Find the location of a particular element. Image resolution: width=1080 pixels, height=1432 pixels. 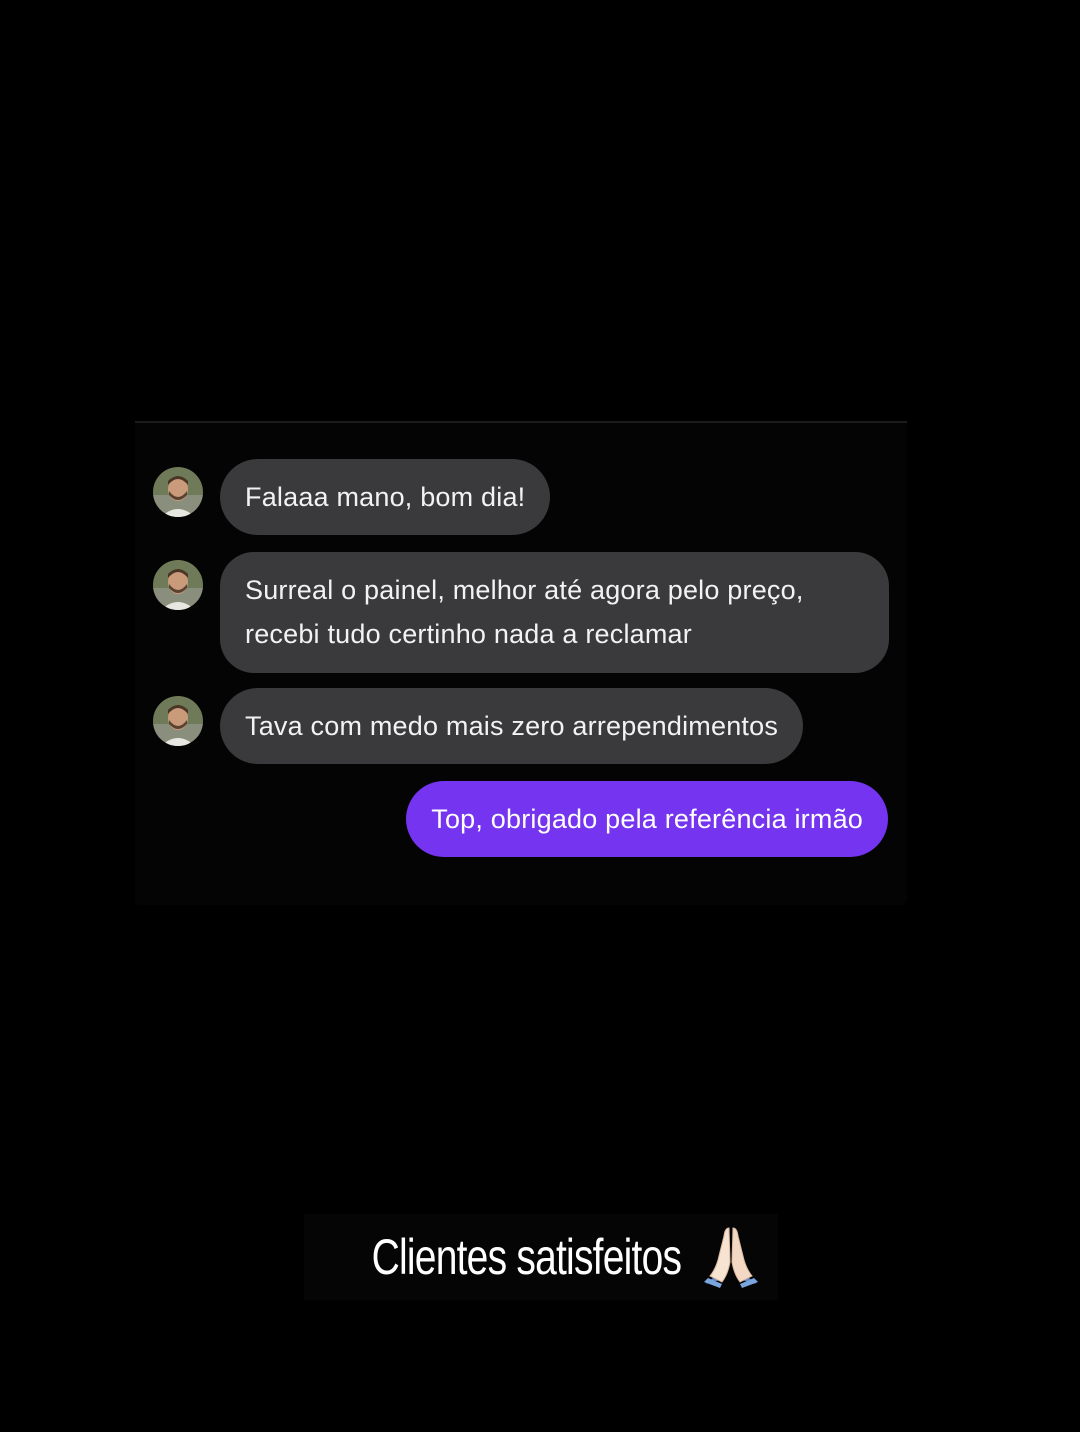

message-text: Falaaa mano, bom dia! is located at coordinates (385, 497).